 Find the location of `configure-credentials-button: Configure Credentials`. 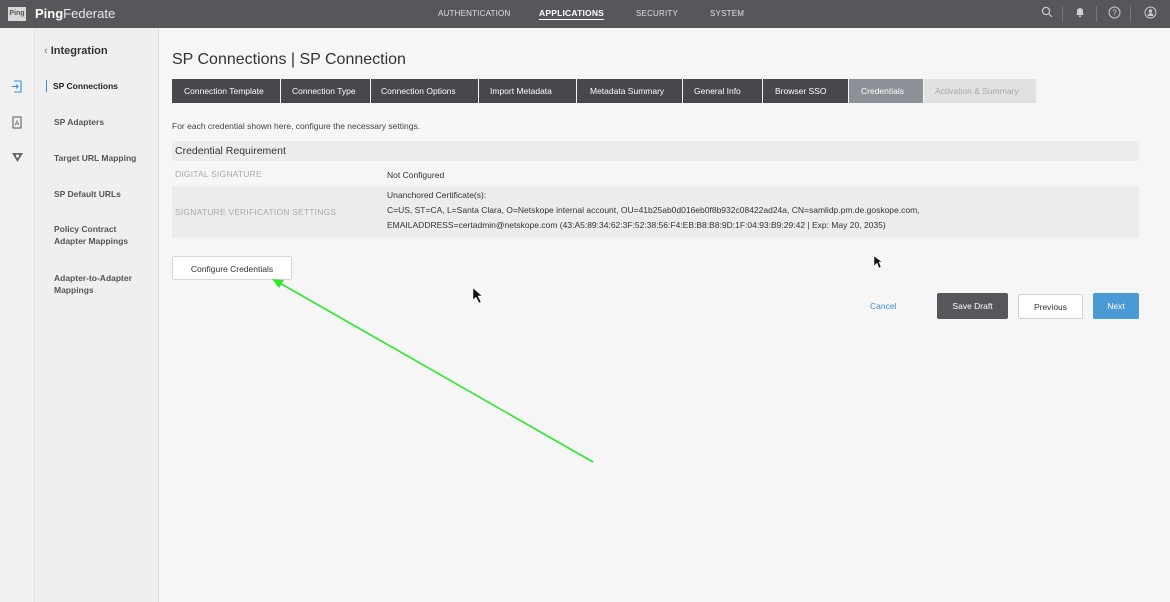

configure-credentials-button: Configure Credentials is located at coordinates (232, 268).